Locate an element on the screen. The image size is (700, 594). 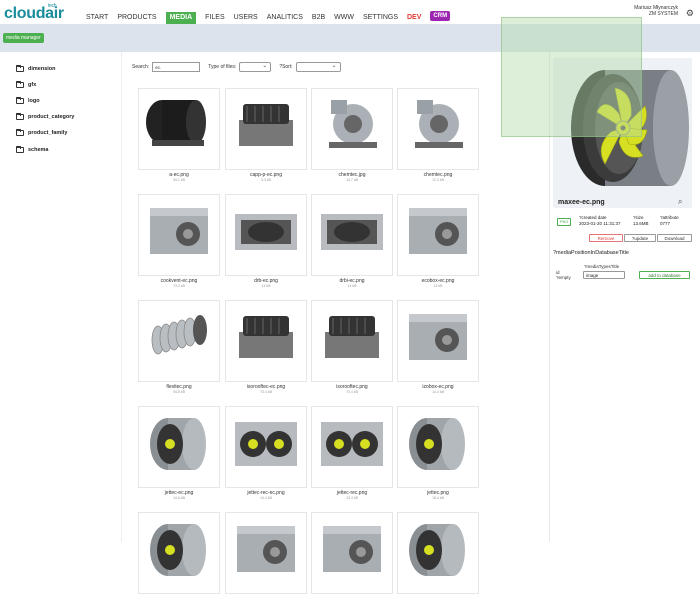
folder-item-logo: logo is located at coordinates (28, 100).